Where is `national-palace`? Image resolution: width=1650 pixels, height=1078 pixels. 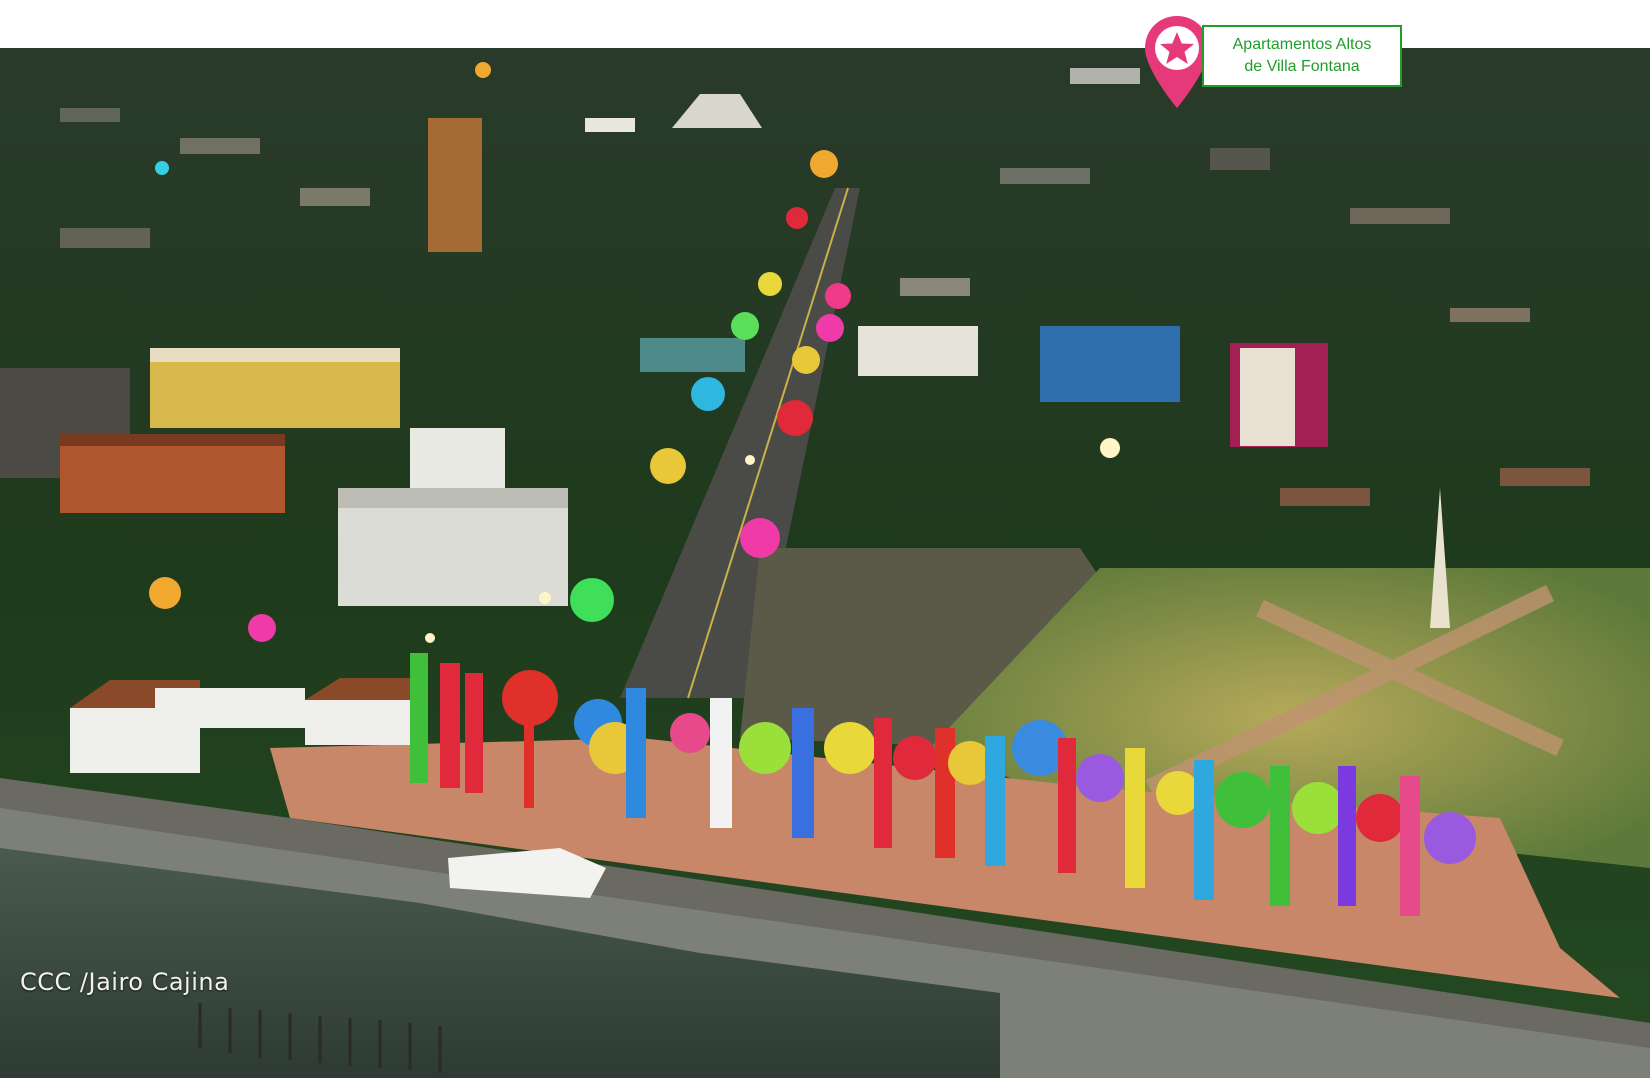
national-palace is located at coordinates (275, 393).